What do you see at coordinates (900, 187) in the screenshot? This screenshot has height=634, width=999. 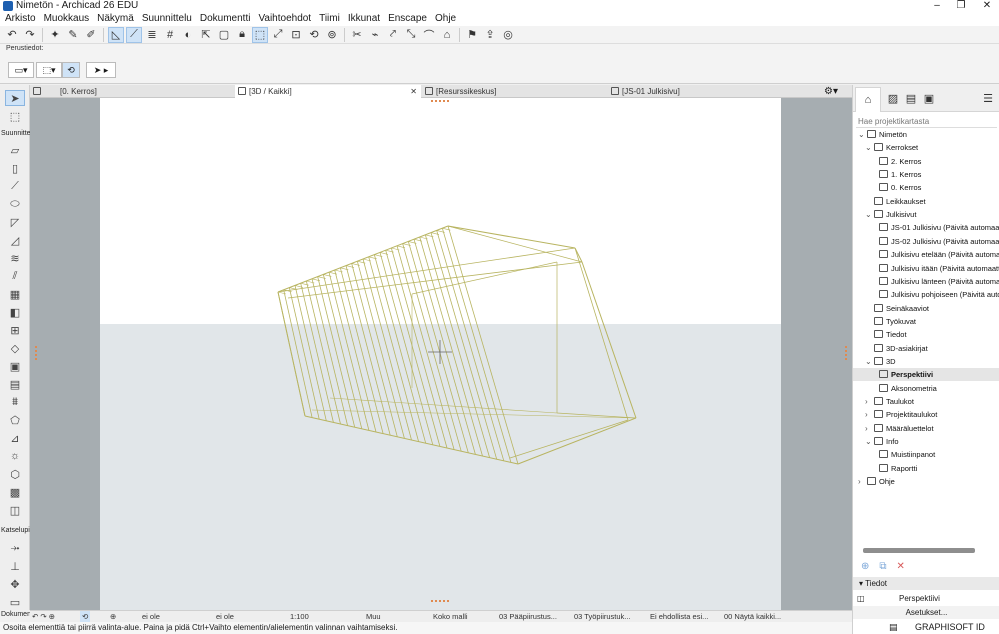 I see `tree-item: 0. Kerros` at bounding box center [900, 187].